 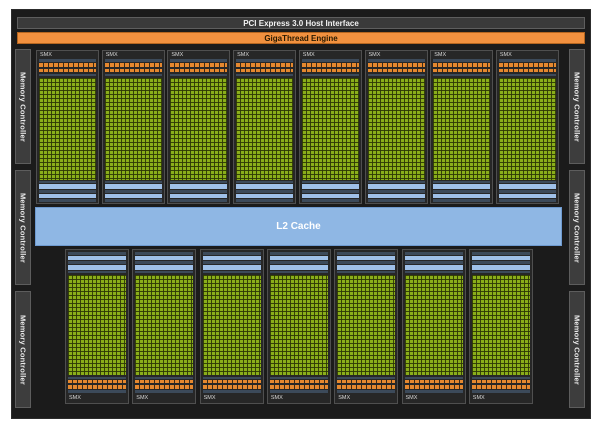 I want to click on smx-top-4: SMX, so click(x=265, y=127).